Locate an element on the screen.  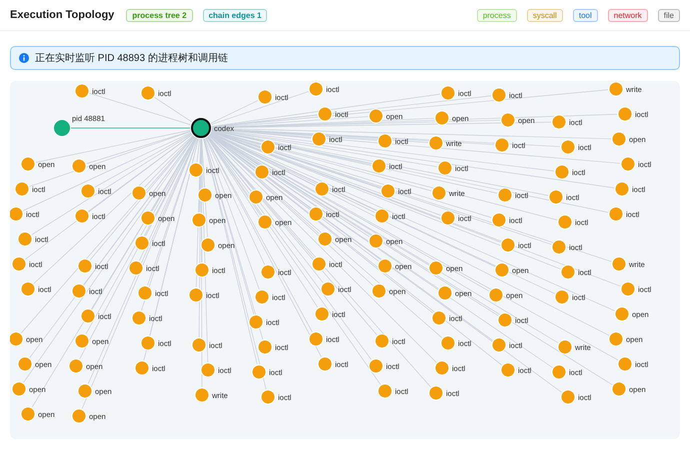
page-title: Execution Topology is located at coordinates (62, 15).